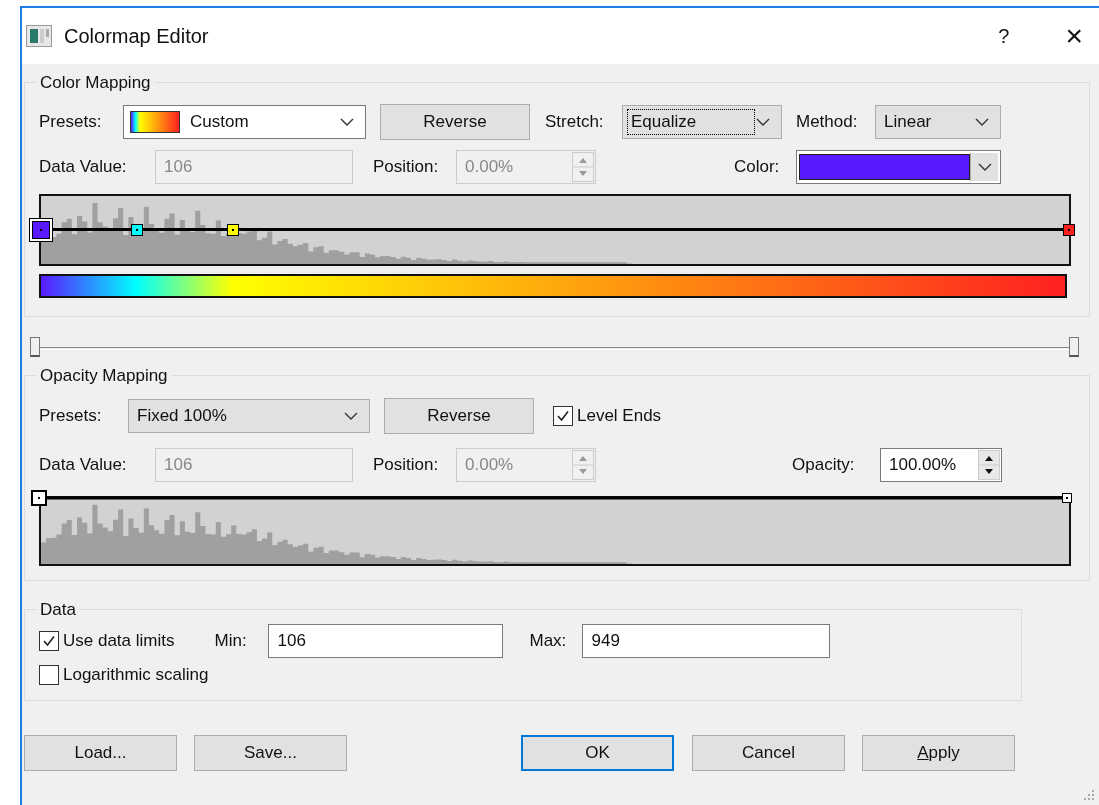 Image resolution: width=1099 pixels, height=805 pixels. Describe the element at coordinates (249, 416) in the screenshot. I see `presets-dropdown: Fixed 100%` at that location.